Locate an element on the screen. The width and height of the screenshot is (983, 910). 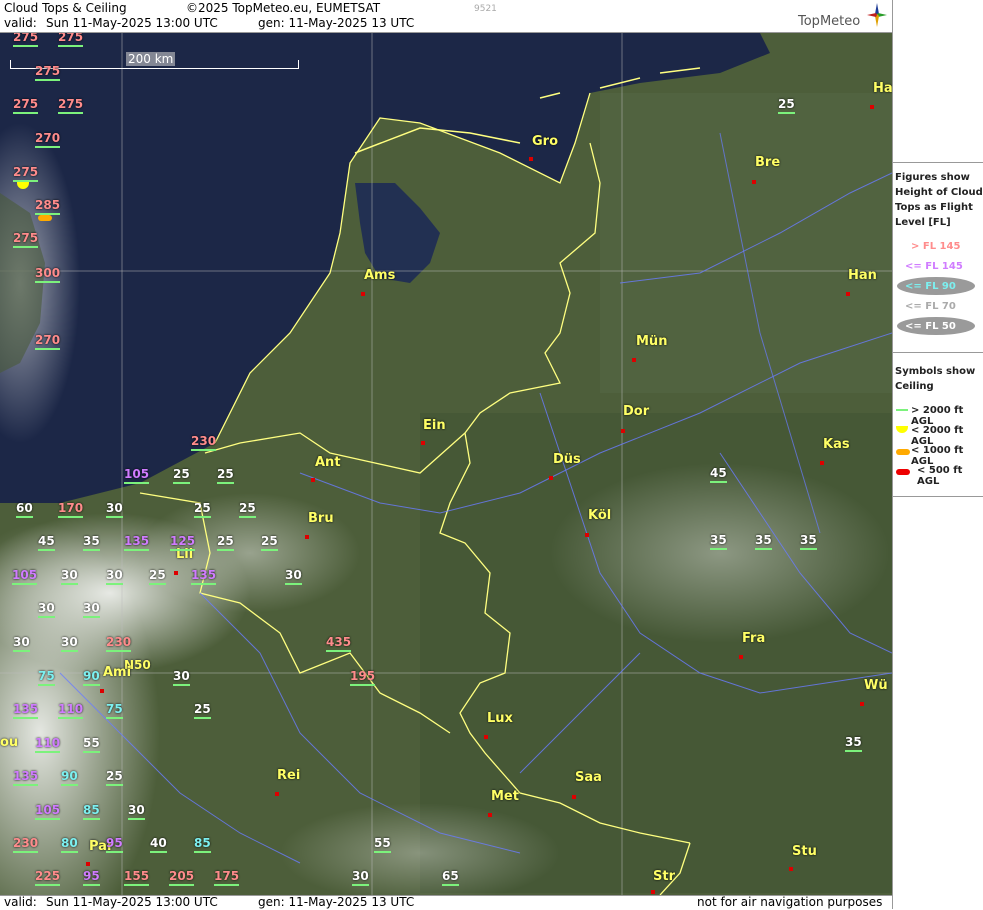
flight-level-value: 155 is located at coordinates (137, 877).